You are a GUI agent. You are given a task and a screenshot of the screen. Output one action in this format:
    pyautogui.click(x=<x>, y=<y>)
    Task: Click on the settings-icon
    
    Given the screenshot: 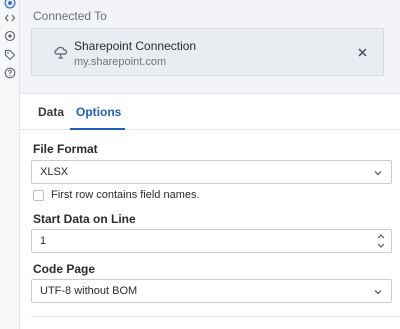 What is the action you would take?
    pyautogui.click(x=10, y=5)
    